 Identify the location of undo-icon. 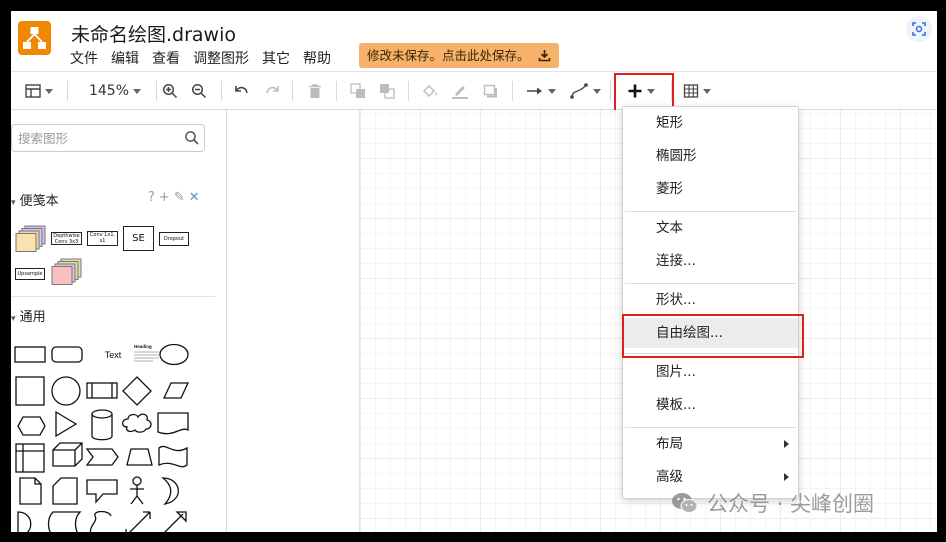
(241, 90).